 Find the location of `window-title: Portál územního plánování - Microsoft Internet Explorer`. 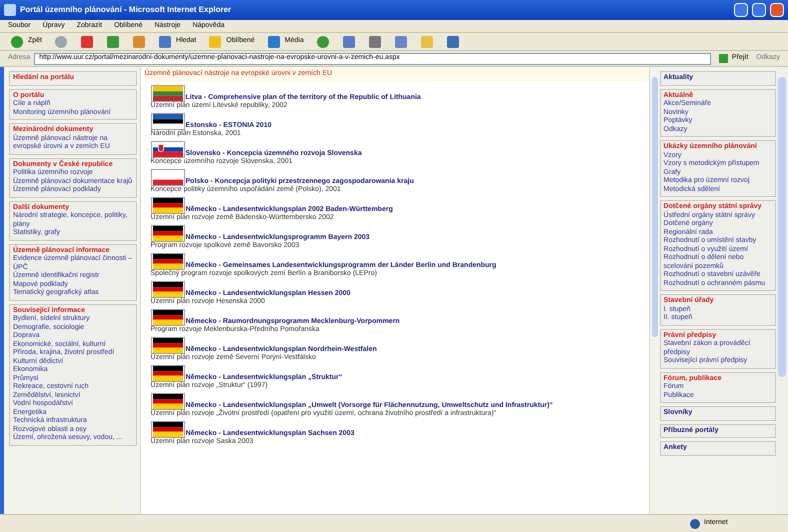

window-title: Portál územního plánování - Microsoft Internet Explorer is located at coordinates (126, 10).